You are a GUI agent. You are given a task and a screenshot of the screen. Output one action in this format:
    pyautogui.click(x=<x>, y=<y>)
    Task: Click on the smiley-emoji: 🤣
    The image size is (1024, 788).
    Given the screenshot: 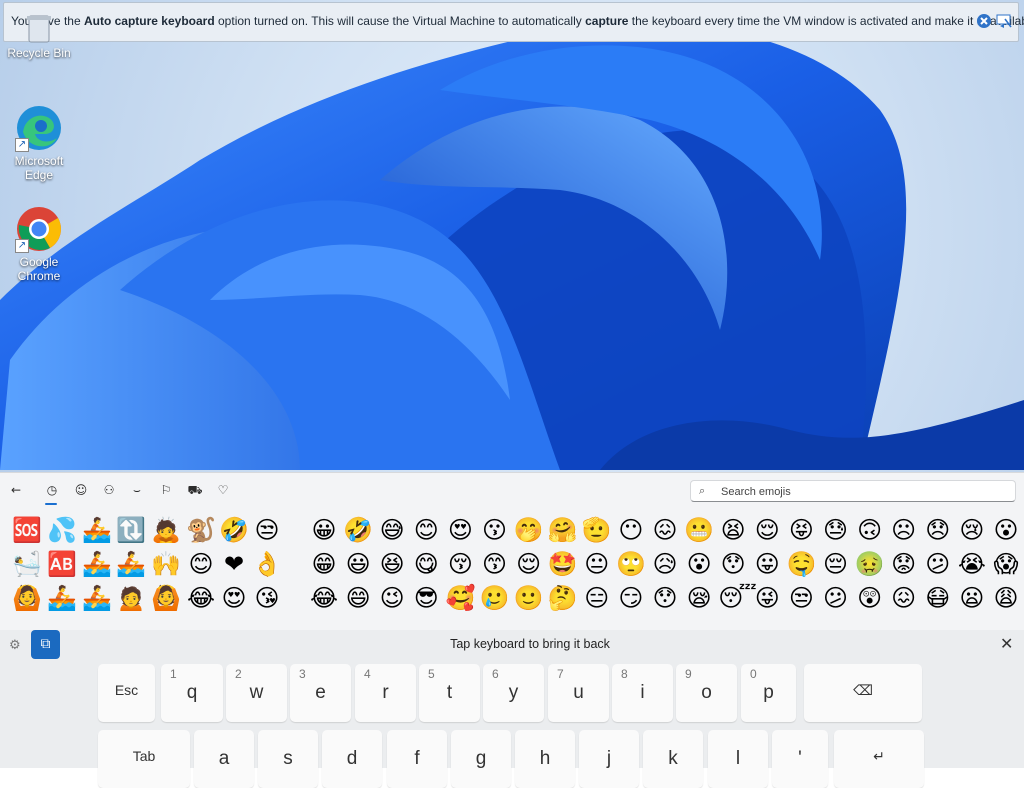 What is the action you would take?
    pyautogui.click(x=358, y=530)
    